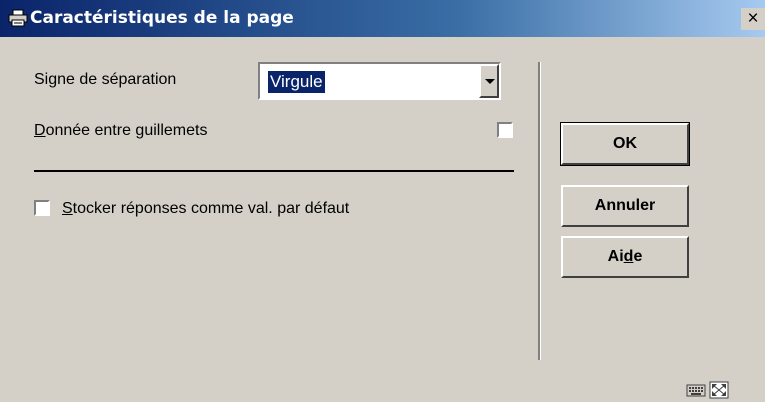  What do you see at coordinates (379, 81) in the screenshot?
I see `separator-select: Virgule` at bounding box center [379, 81].